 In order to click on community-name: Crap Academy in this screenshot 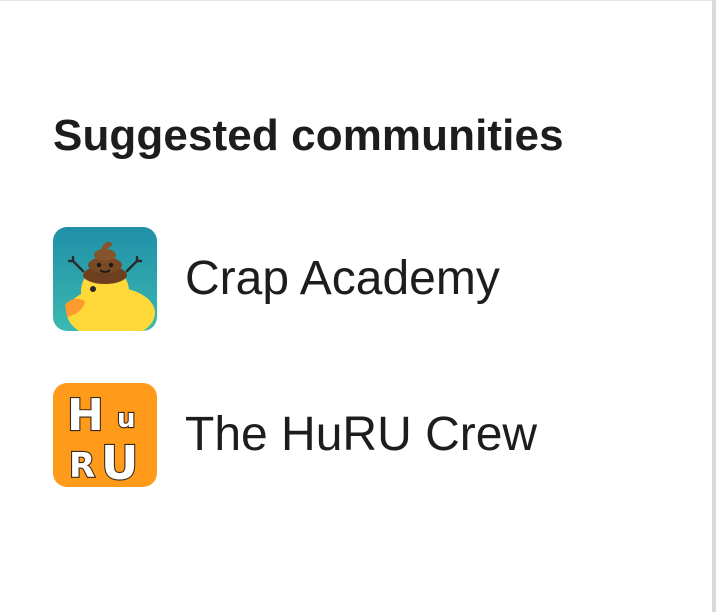, I will do `click(342, 278)`.